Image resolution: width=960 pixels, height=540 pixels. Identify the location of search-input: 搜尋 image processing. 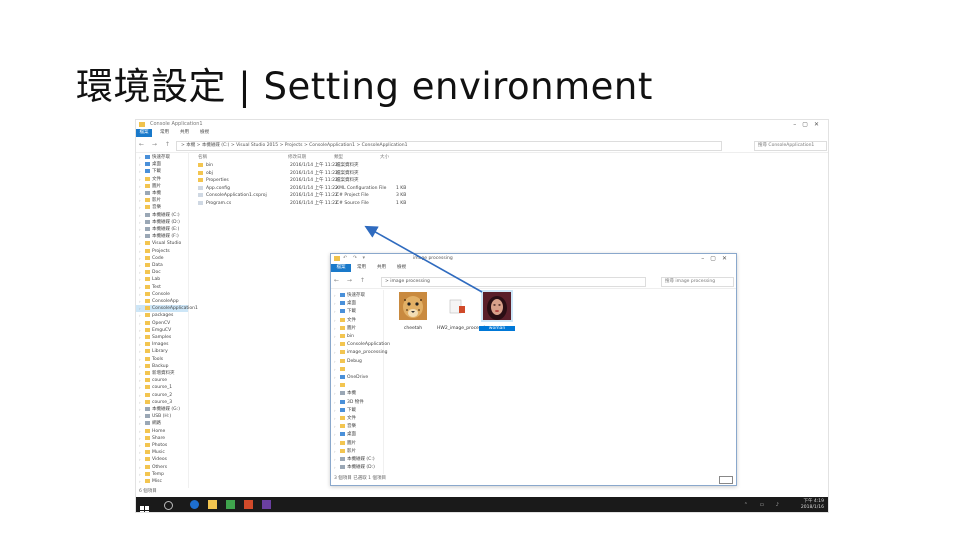
(697, 282).